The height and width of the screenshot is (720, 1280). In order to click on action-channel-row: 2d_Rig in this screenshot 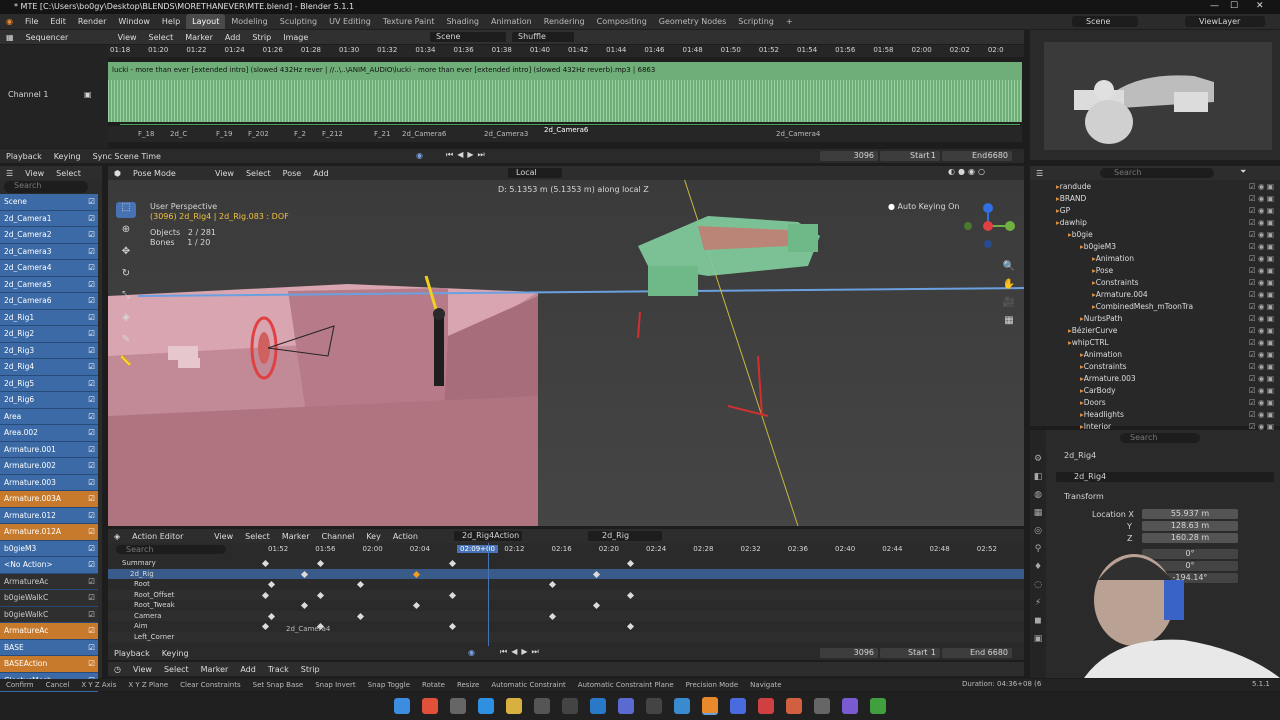, I will do `click(566, 573)`.